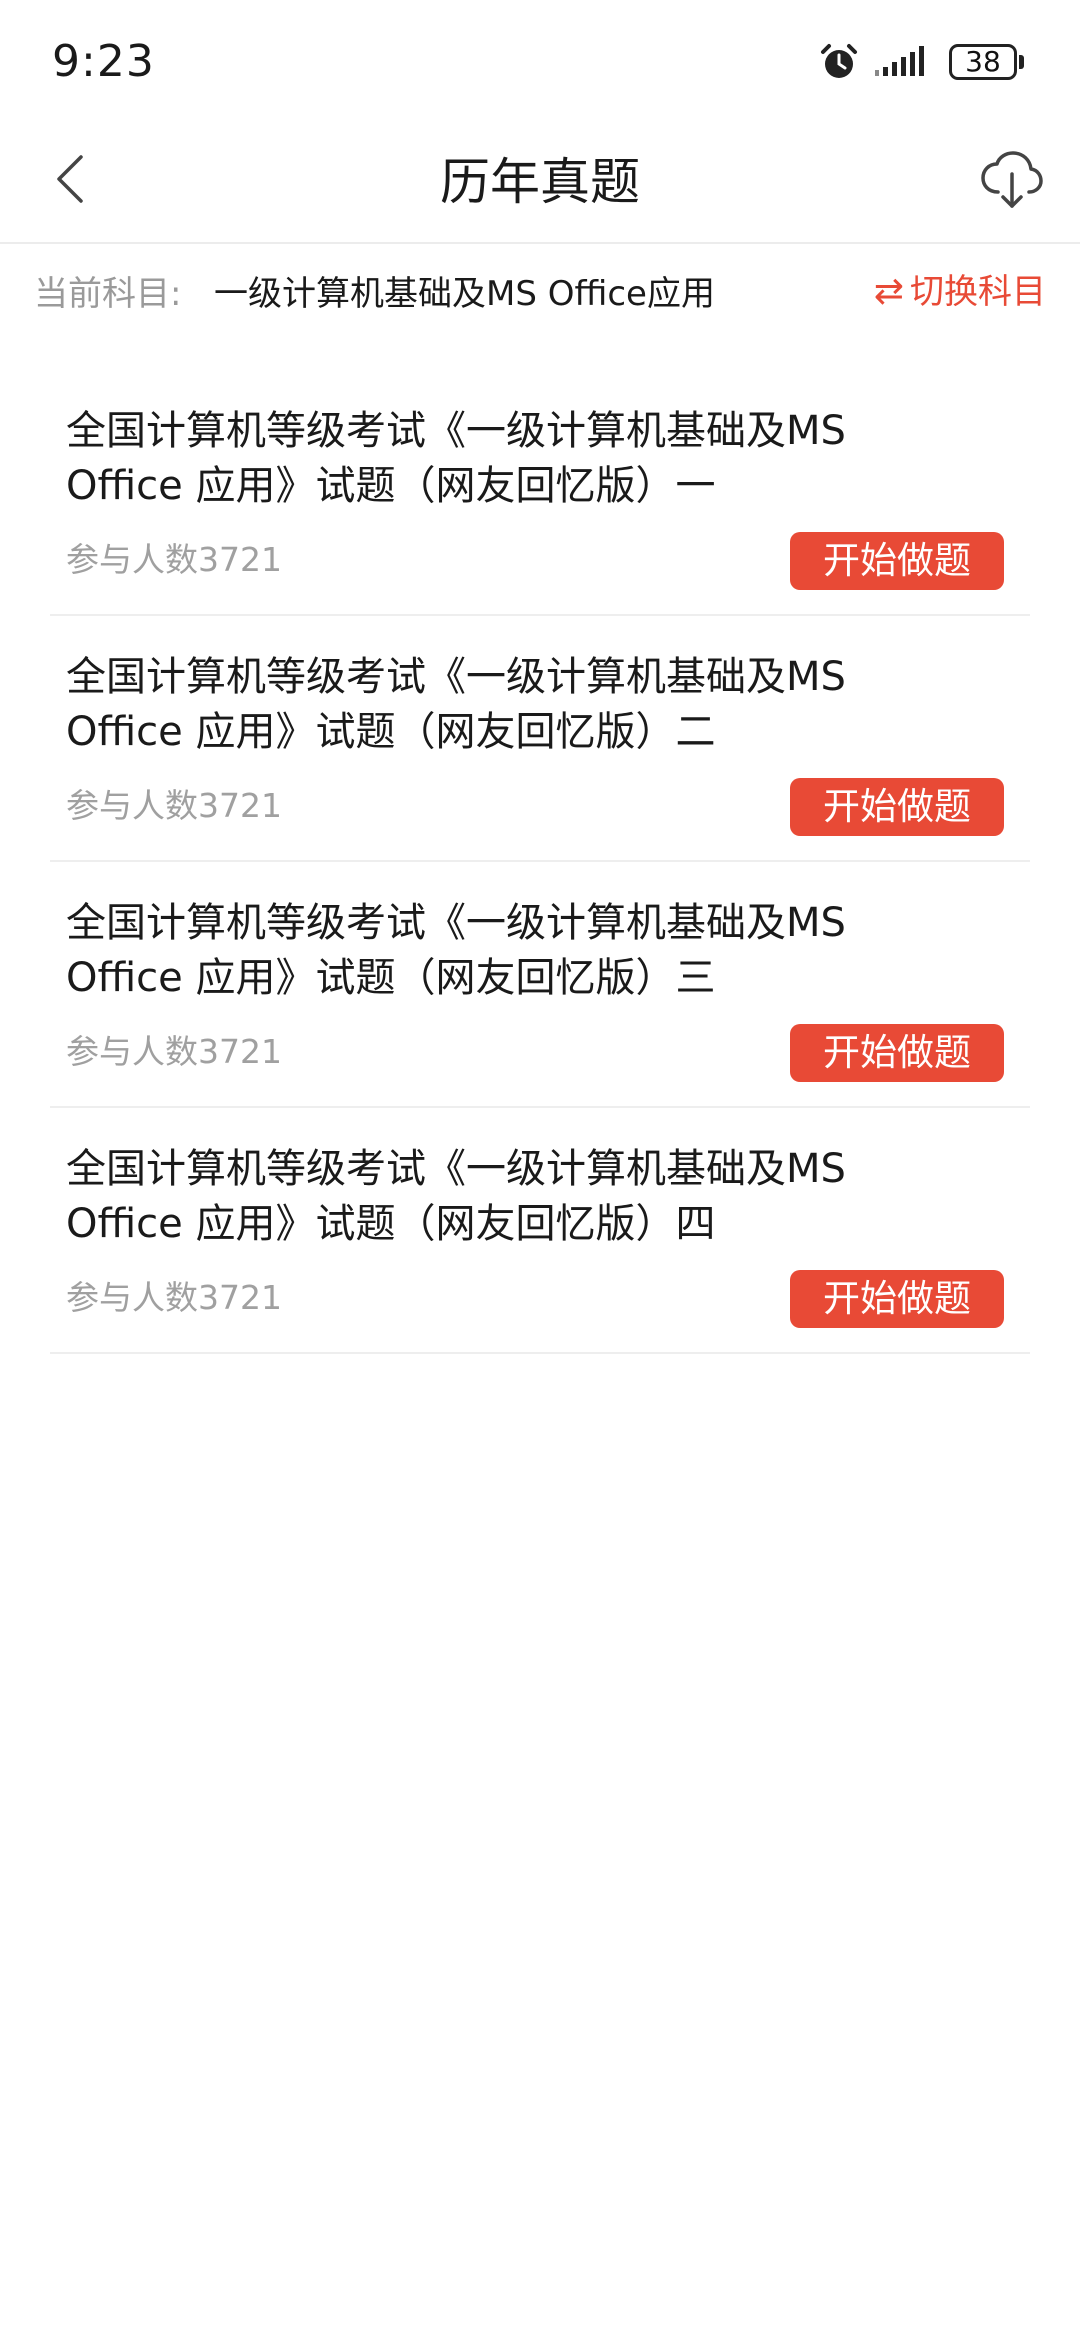 The height and width of the screenshot is (2331, 1080). I want to click on status-icons: 38, so click(921, 62).